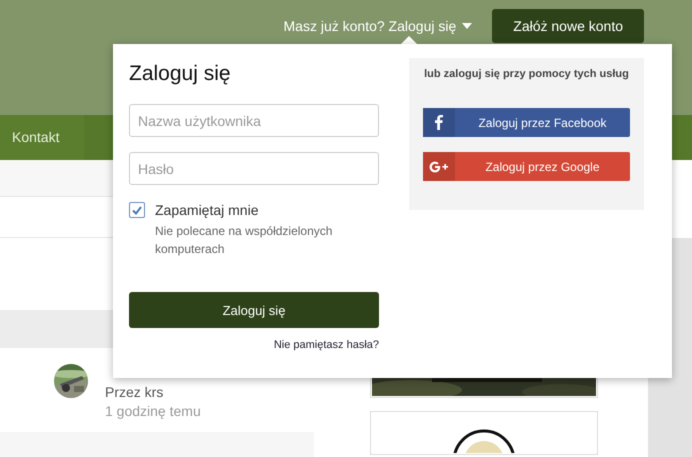 The width and height of the screenshot is (692, 457). What do you see at coordinates (568, 26) in the screenshot?
I see `register-button: Załóż nowe konto` at bounding box center [568, 26].